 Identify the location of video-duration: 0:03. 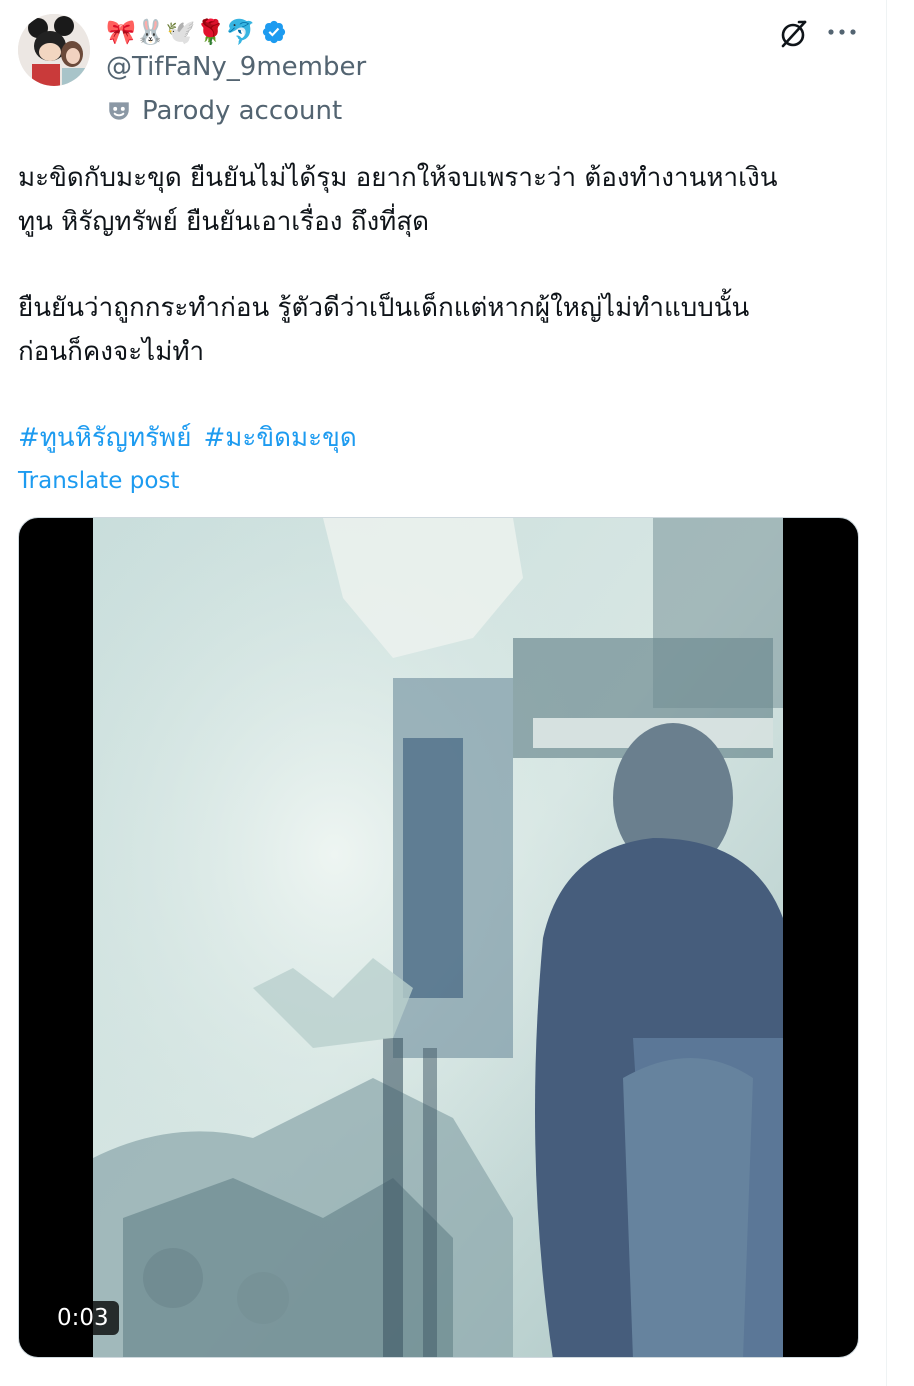
(83, 1318).